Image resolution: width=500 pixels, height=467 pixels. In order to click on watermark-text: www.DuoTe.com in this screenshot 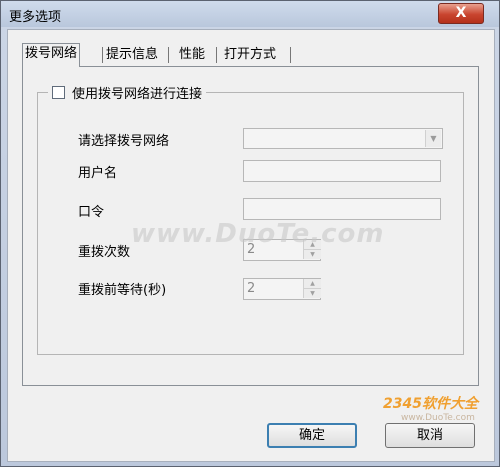, I will do `click(258, 234)`.